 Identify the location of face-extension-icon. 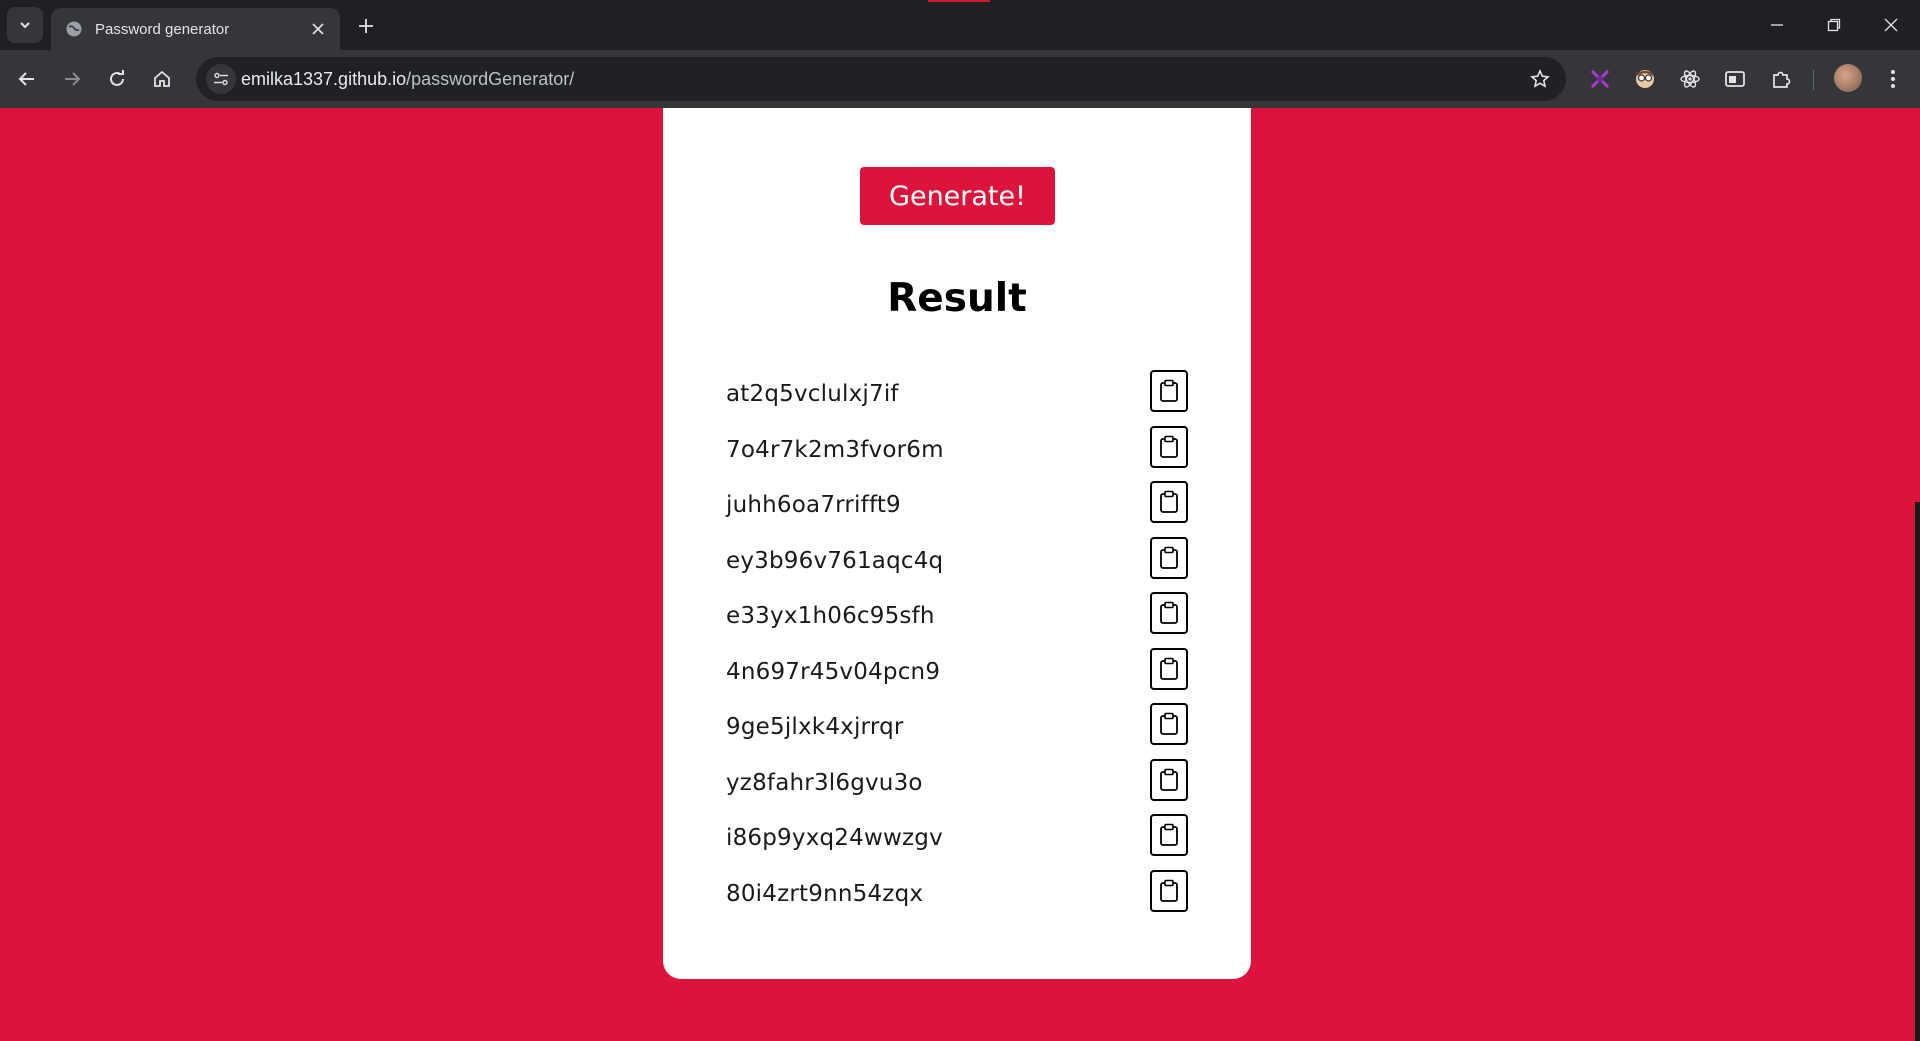
(1645, 79).